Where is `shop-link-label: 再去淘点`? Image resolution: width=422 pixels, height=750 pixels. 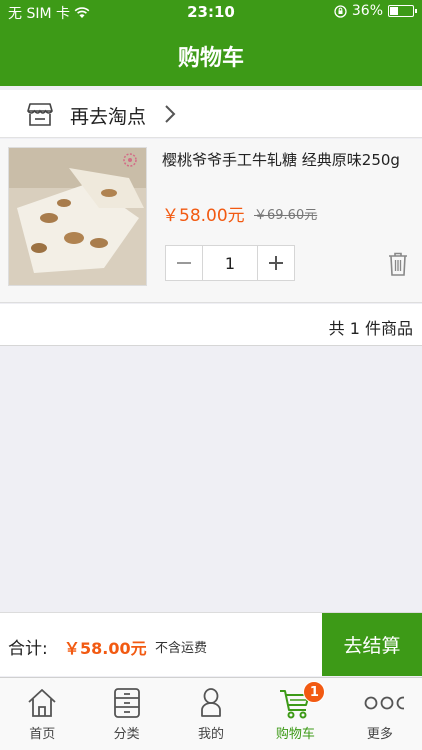 shop-link-label: 再去淘点 is located at coordinates (108, 117).